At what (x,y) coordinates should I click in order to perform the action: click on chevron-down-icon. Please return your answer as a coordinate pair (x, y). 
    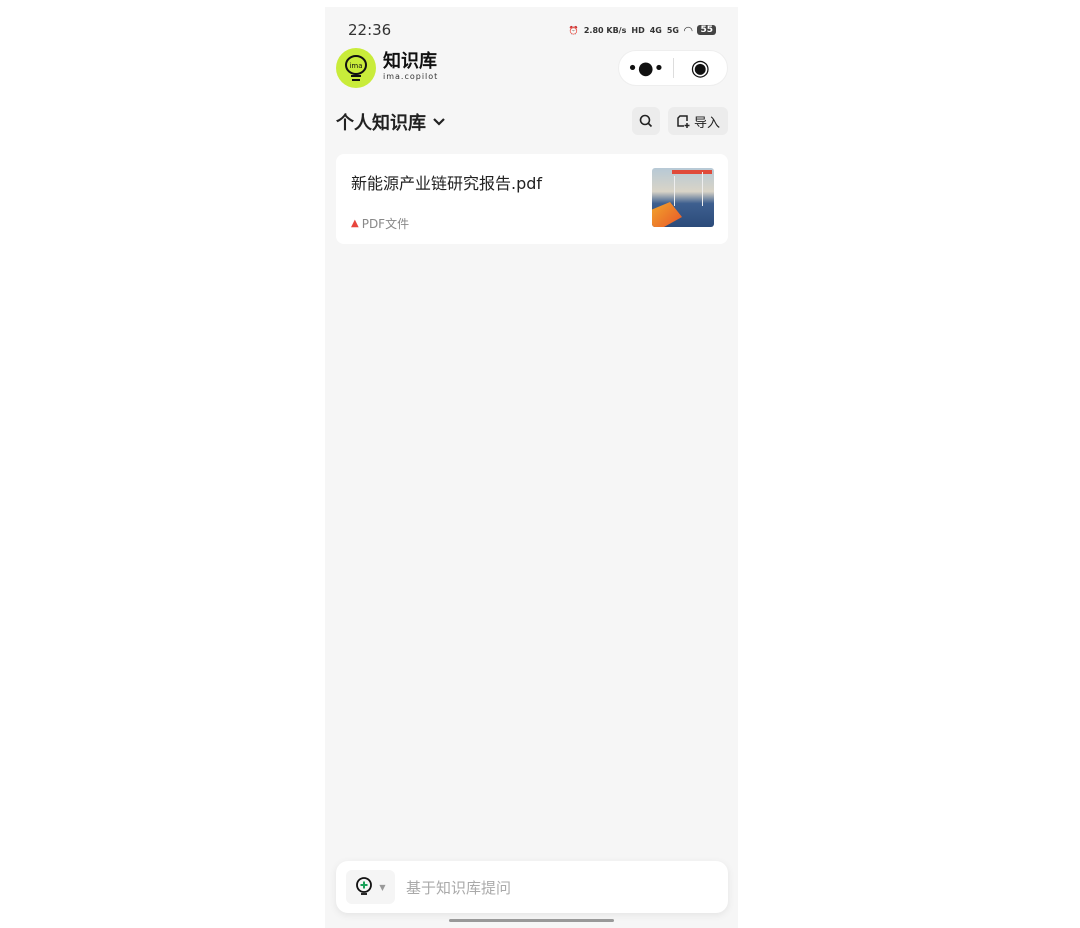
    Looking at the image, I should click on (439, 122).